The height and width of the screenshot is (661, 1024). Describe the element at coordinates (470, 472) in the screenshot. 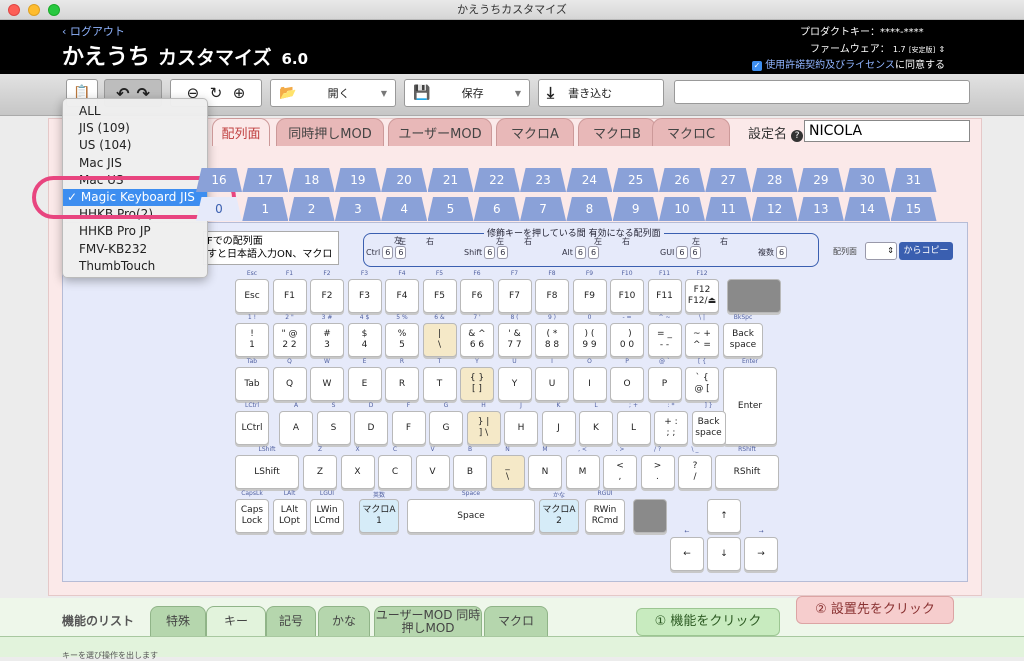

I see `key-60: B` at that location.